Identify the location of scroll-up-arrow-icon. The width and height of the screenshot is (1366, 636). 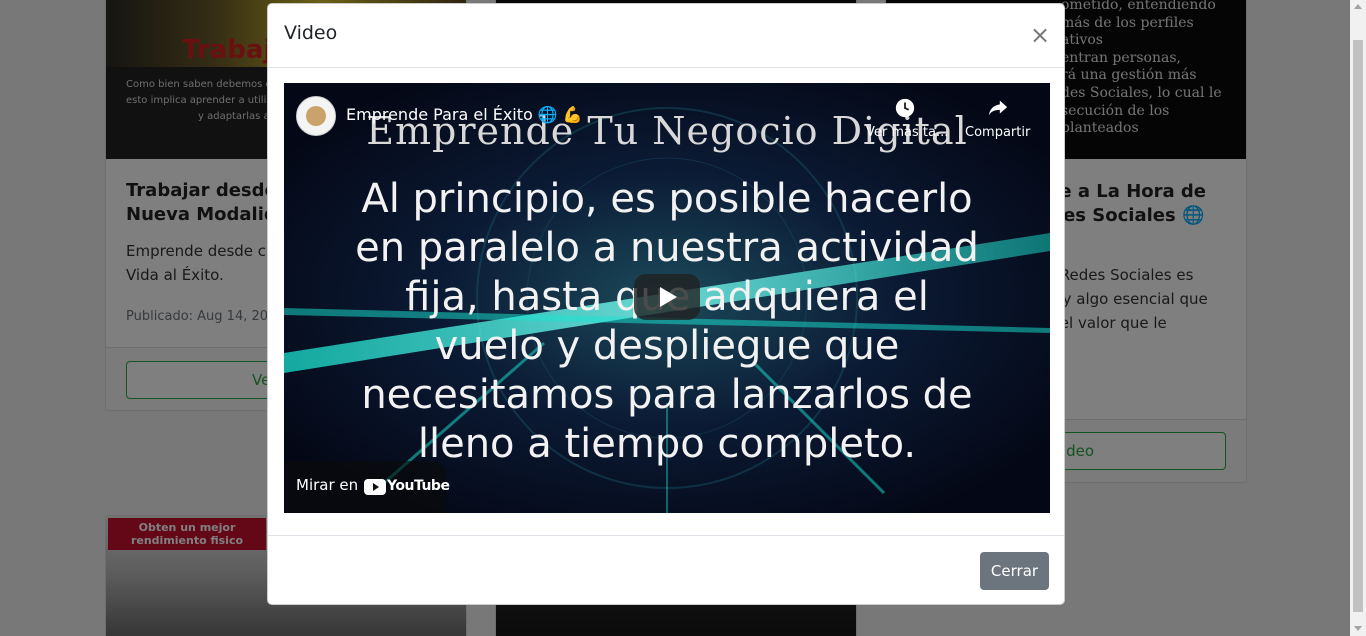
(1358, 6).